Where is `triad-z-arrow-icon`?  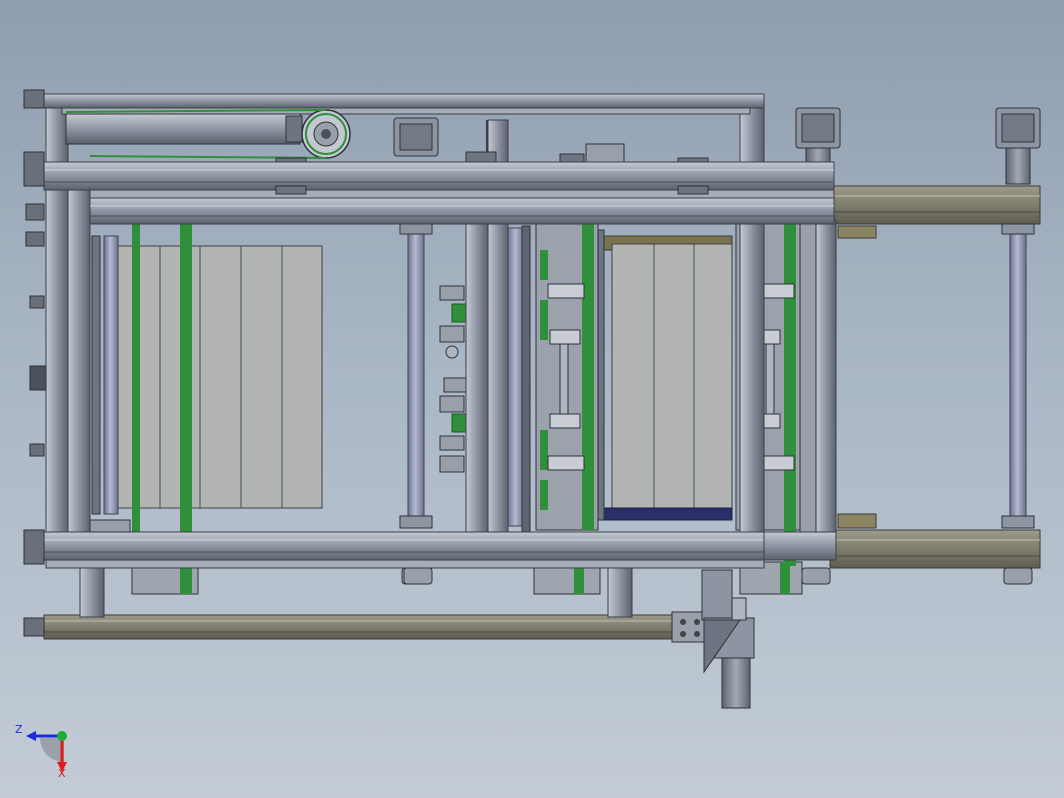
triad-z-arrow-icon is located at coordinates (31, 736).